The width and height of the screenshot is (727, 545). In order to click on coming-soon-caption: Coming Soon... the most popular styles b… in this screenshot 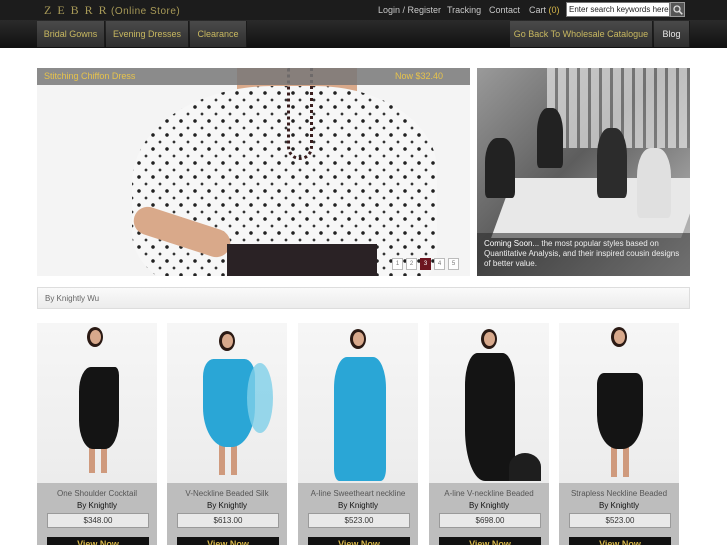, I will do `click(583, 254)`.